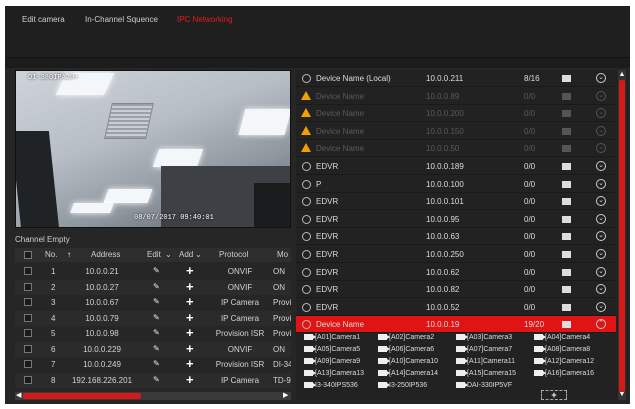 The image size is (635, 409). I want to click on device-row: Device Name (Local) 10.0.0.211 8/16 ⌄, so click(456, 78).